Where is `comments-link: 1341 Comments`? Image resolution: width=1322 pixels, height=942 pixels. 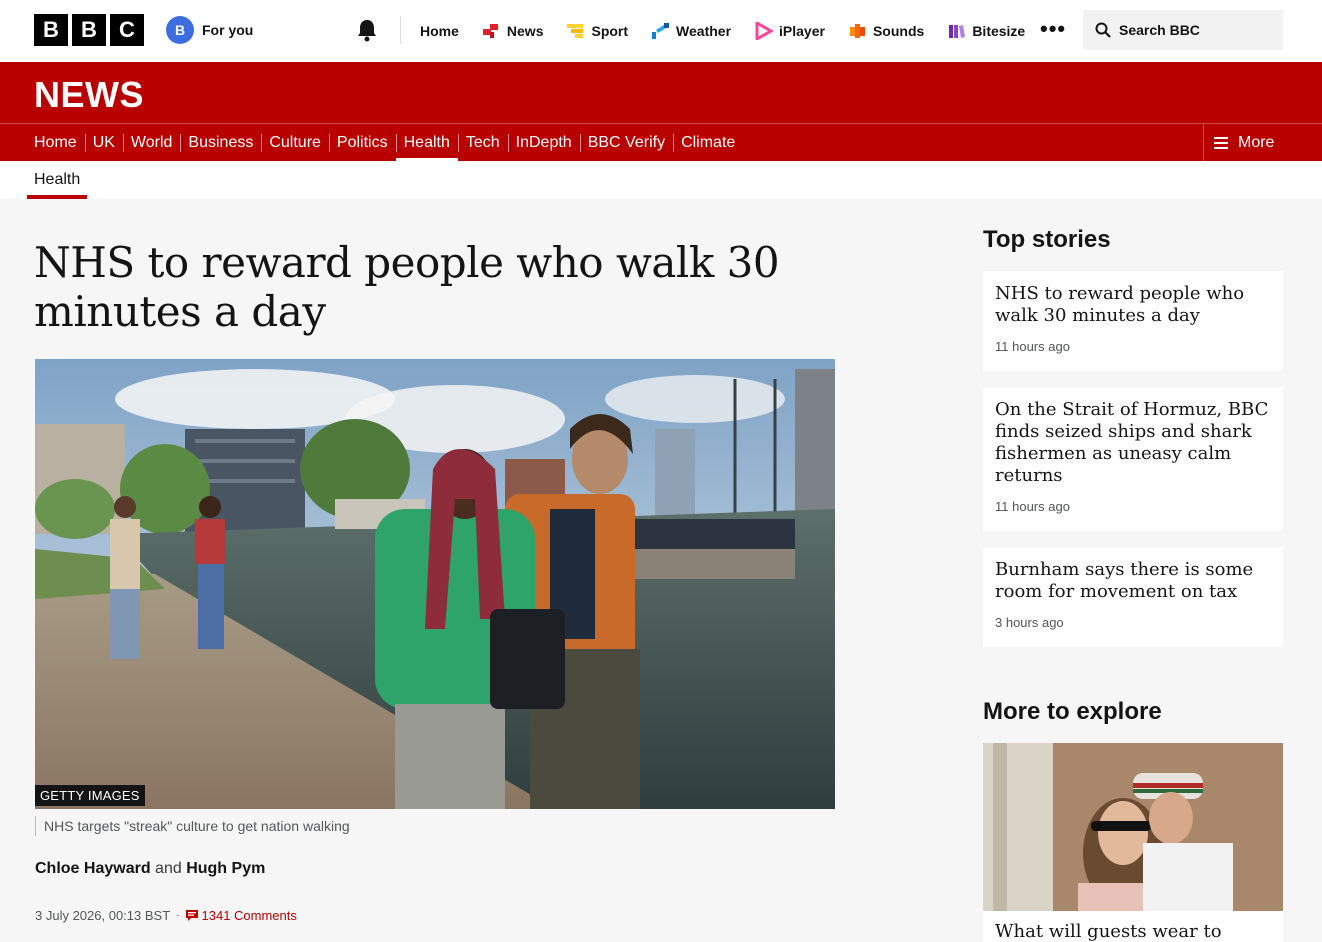 comments-link: 1341 Comments is located at coordinates (241, 915).